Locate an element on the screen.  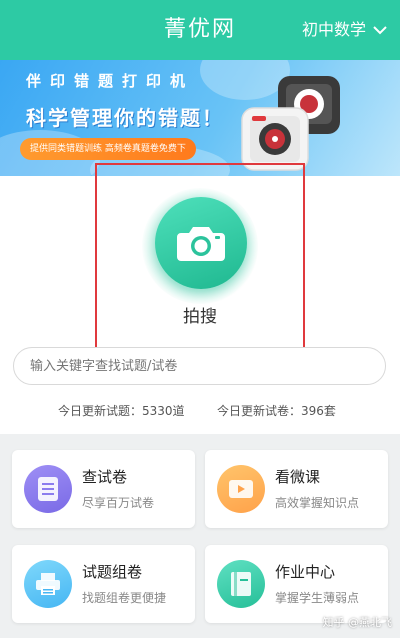
banner-offer-pill: 提供同类错题训练 高频卷真题卷免费下 is located at coordinates (108, 149).